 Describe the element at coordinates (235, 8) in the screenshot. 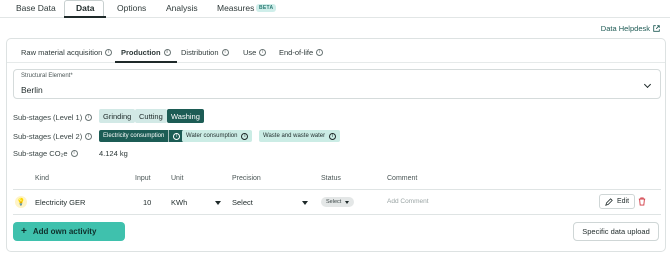

I see `tab-measures: Measures` at that location.